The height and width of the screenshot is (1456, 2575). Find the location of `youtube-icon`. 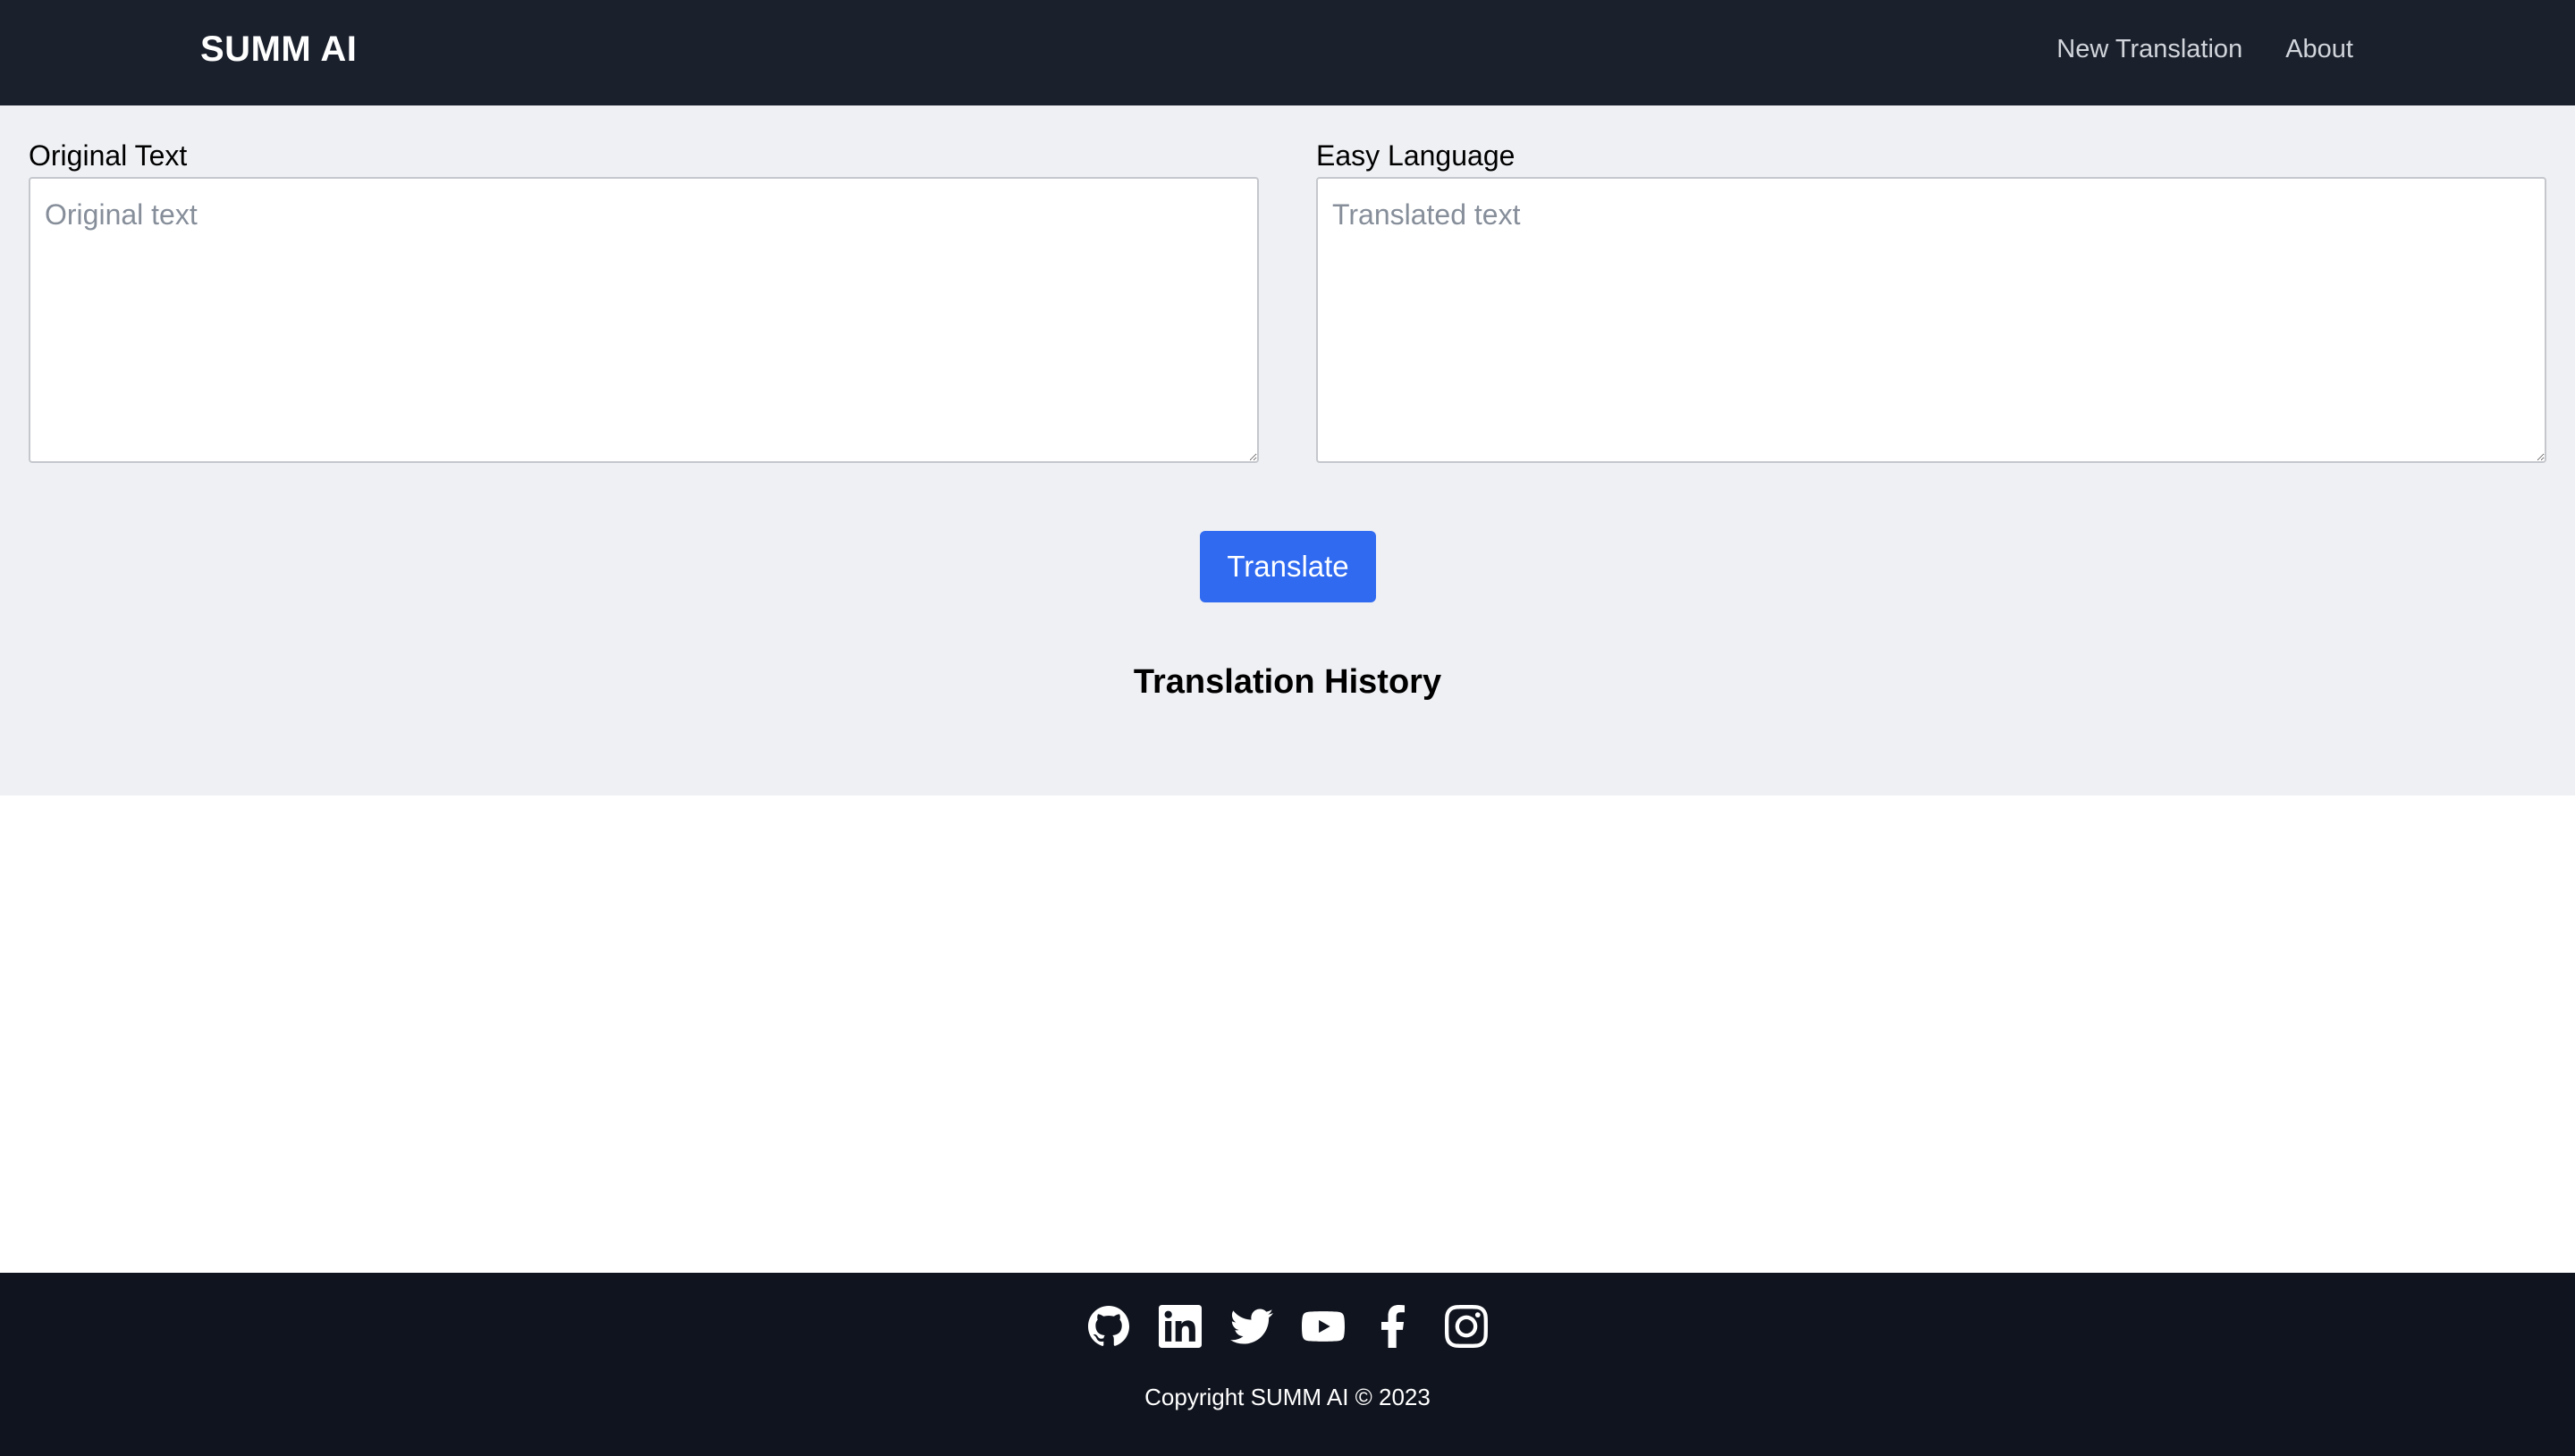

youtube-icon is located at coordinates (1323, 1326).